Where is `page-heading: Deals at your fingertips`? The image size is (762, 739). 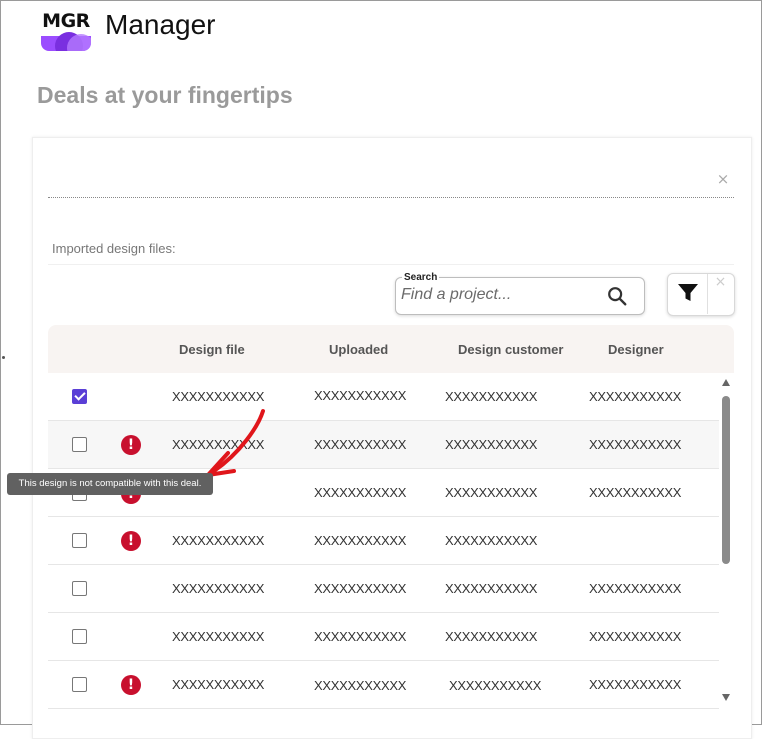 page-heading: Deals at your fingertips is located at coordinates (165, 95).